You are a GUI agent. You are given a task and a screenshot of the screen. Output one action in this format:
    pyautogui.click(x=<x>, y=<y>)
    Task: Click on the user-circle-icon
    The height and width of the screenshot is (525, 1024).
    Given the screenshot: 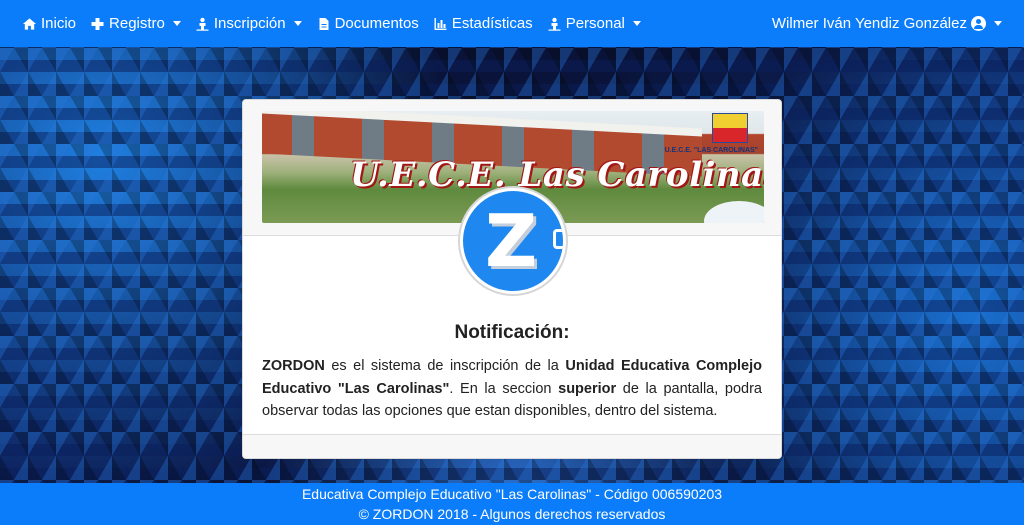 What is the action you would take?
    pyautogui.click(x=978, y=23)
    